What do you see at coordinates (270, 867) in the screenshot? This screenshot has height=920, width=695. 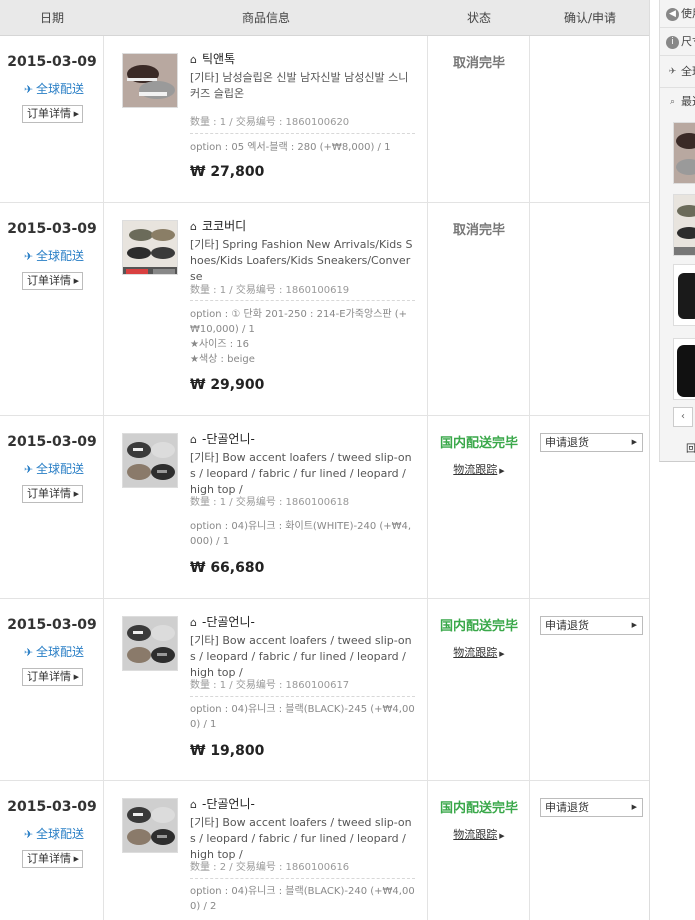 I see `order-quantity-number: 数量 : 2 / 交易编号 : 1860100616` at bounding box center [270, 867].